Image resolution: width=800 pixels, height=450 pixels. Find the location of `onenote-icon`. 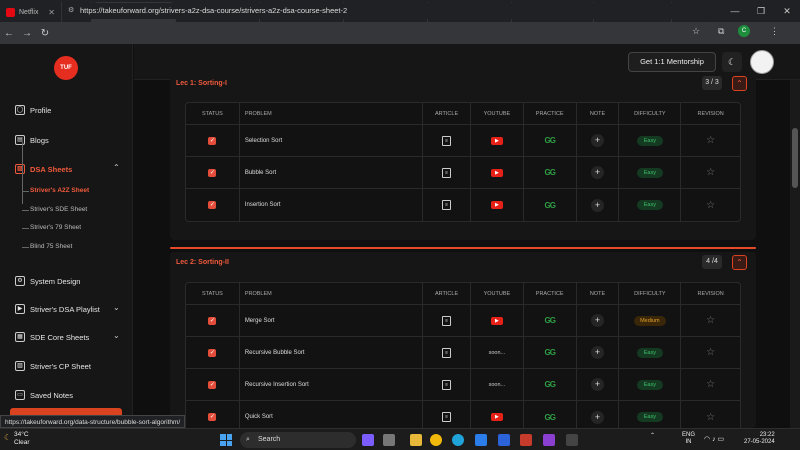

onenote-icon is located at coordinates (549, 440).